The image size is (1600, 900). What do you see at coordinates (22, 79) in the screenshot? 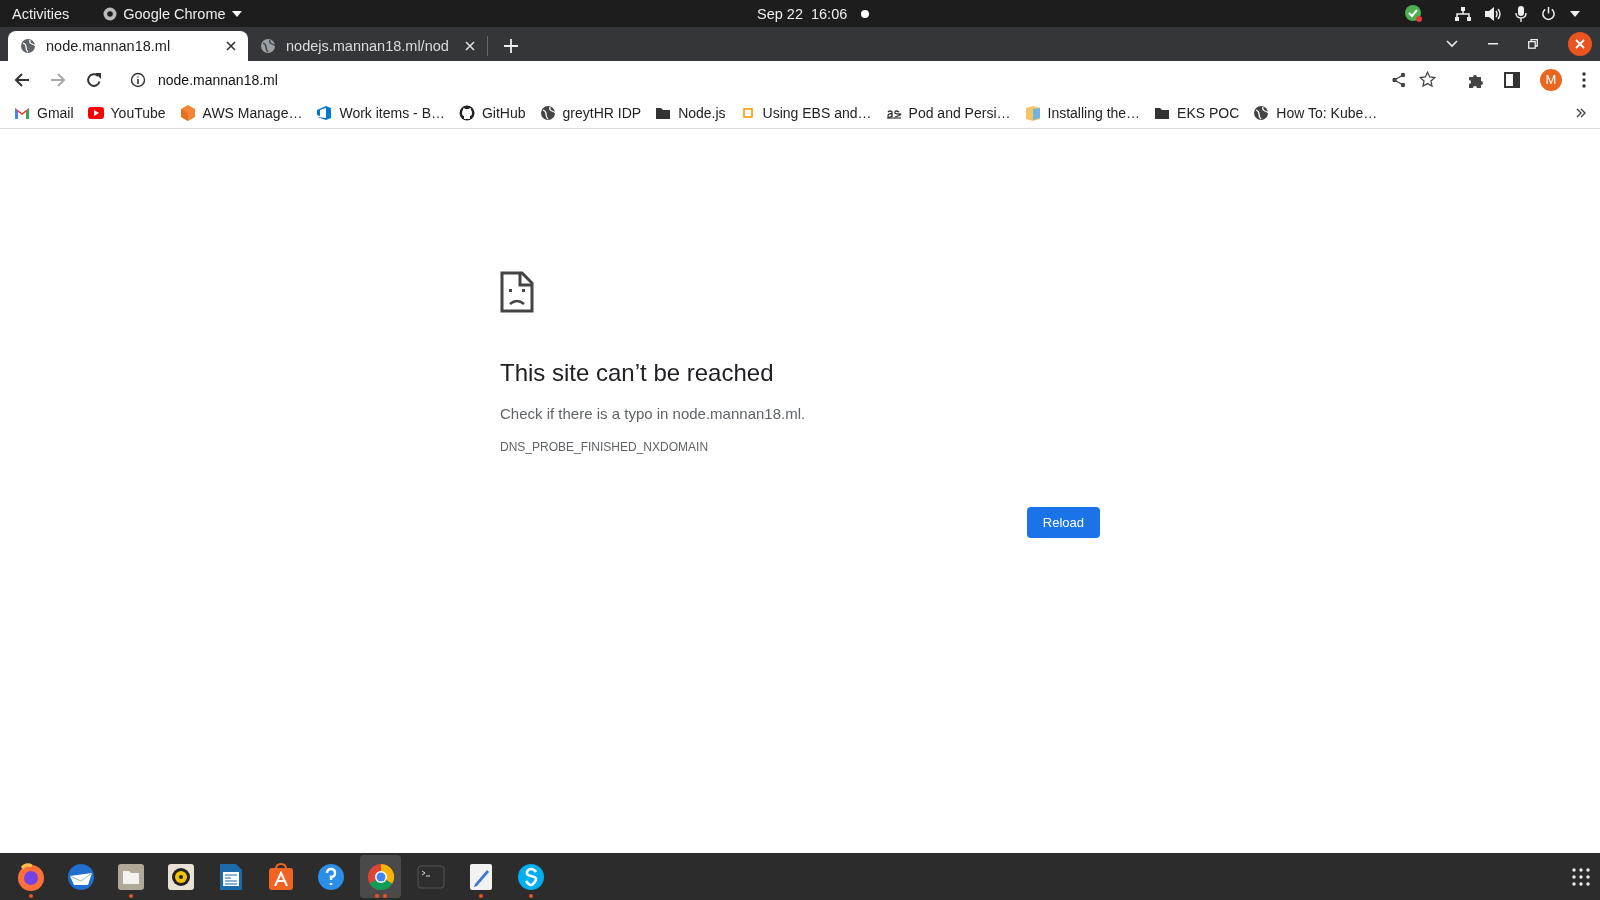
I see `back-icon` at bounding box center [22, 79].